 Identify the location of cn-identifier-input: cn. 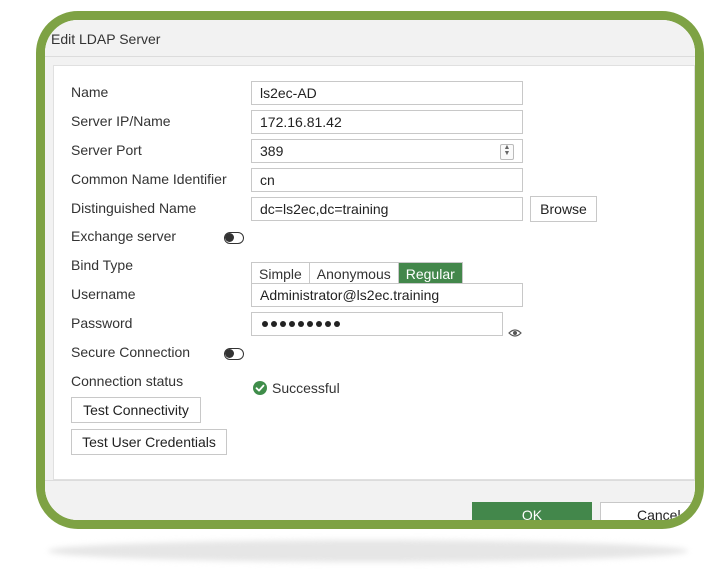
(387, 180).